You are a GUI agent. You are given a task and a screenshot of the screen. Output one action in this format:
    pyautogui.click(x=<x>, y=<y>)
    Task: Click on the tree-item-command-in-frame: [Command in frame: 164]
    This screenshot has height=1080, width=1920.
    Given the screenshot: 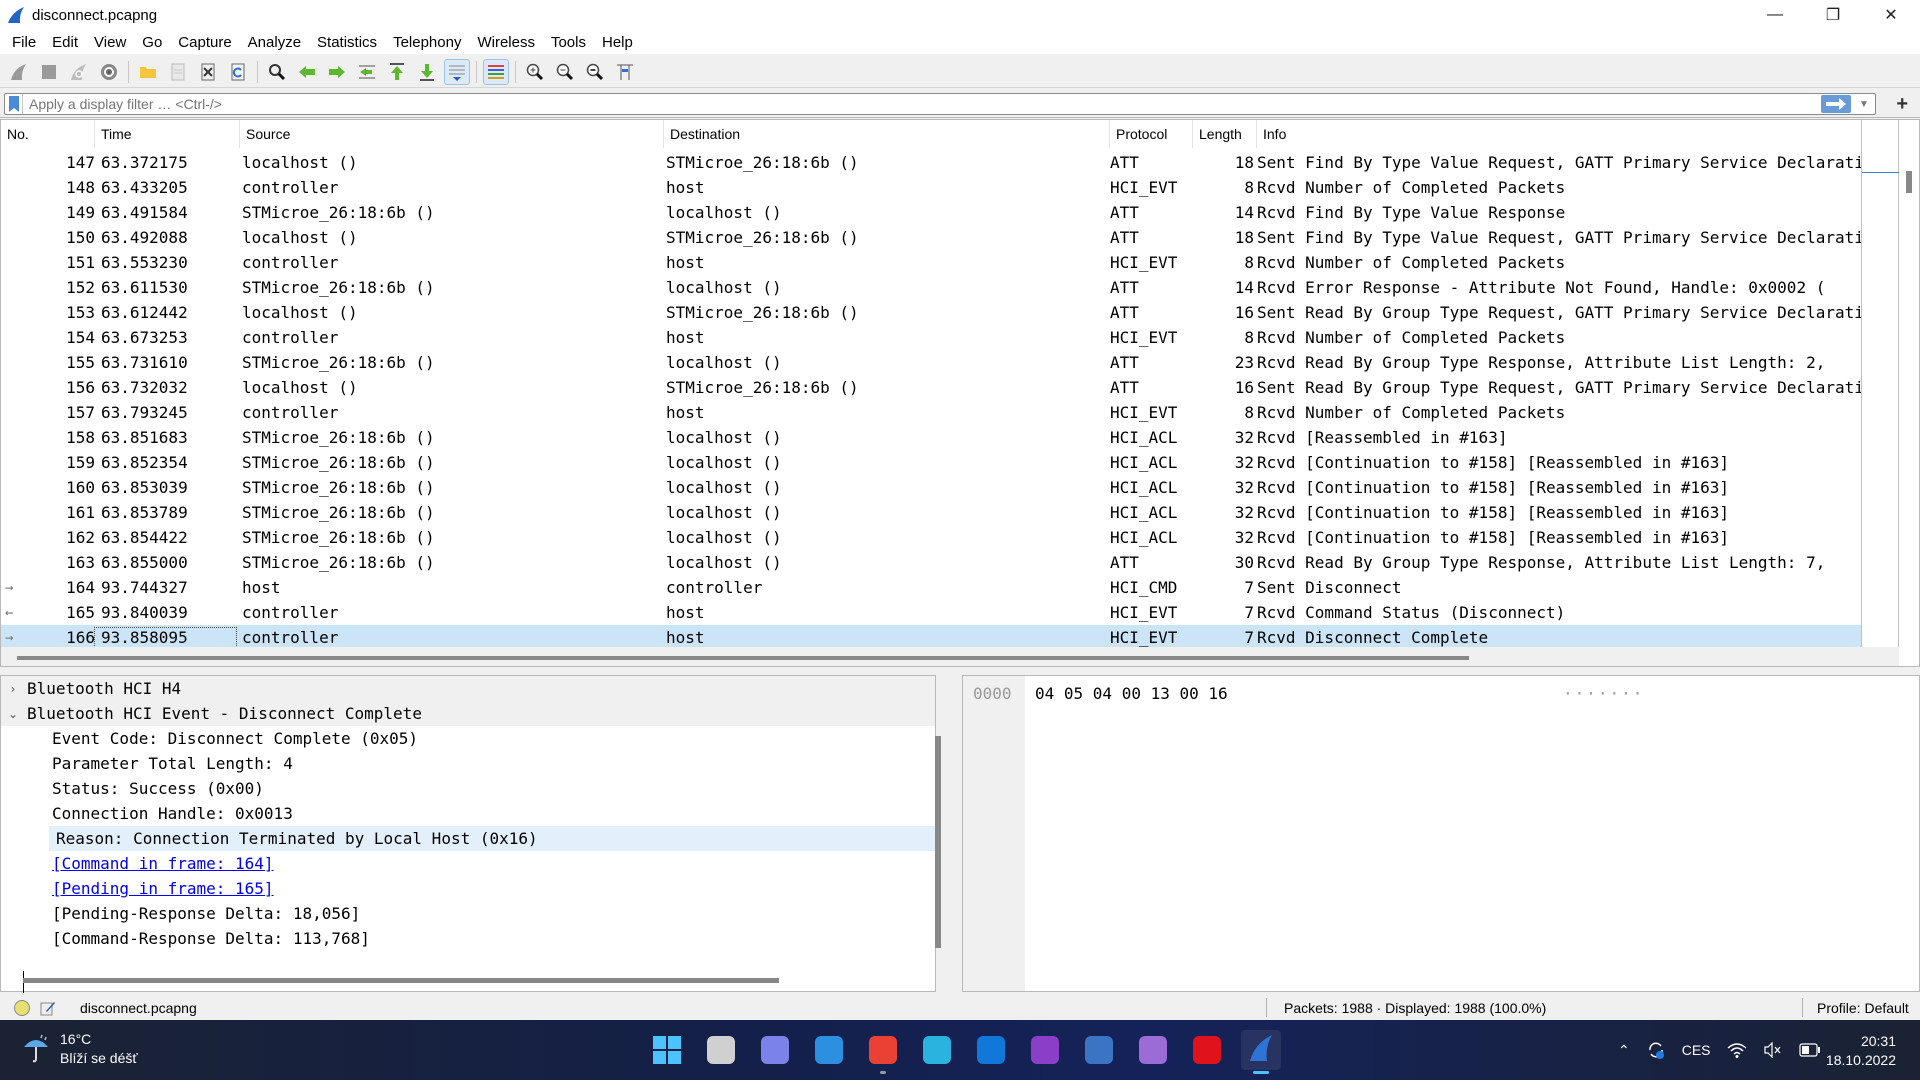 What is the action you would take?
    pyautogui.click(x=468, y=863)
    